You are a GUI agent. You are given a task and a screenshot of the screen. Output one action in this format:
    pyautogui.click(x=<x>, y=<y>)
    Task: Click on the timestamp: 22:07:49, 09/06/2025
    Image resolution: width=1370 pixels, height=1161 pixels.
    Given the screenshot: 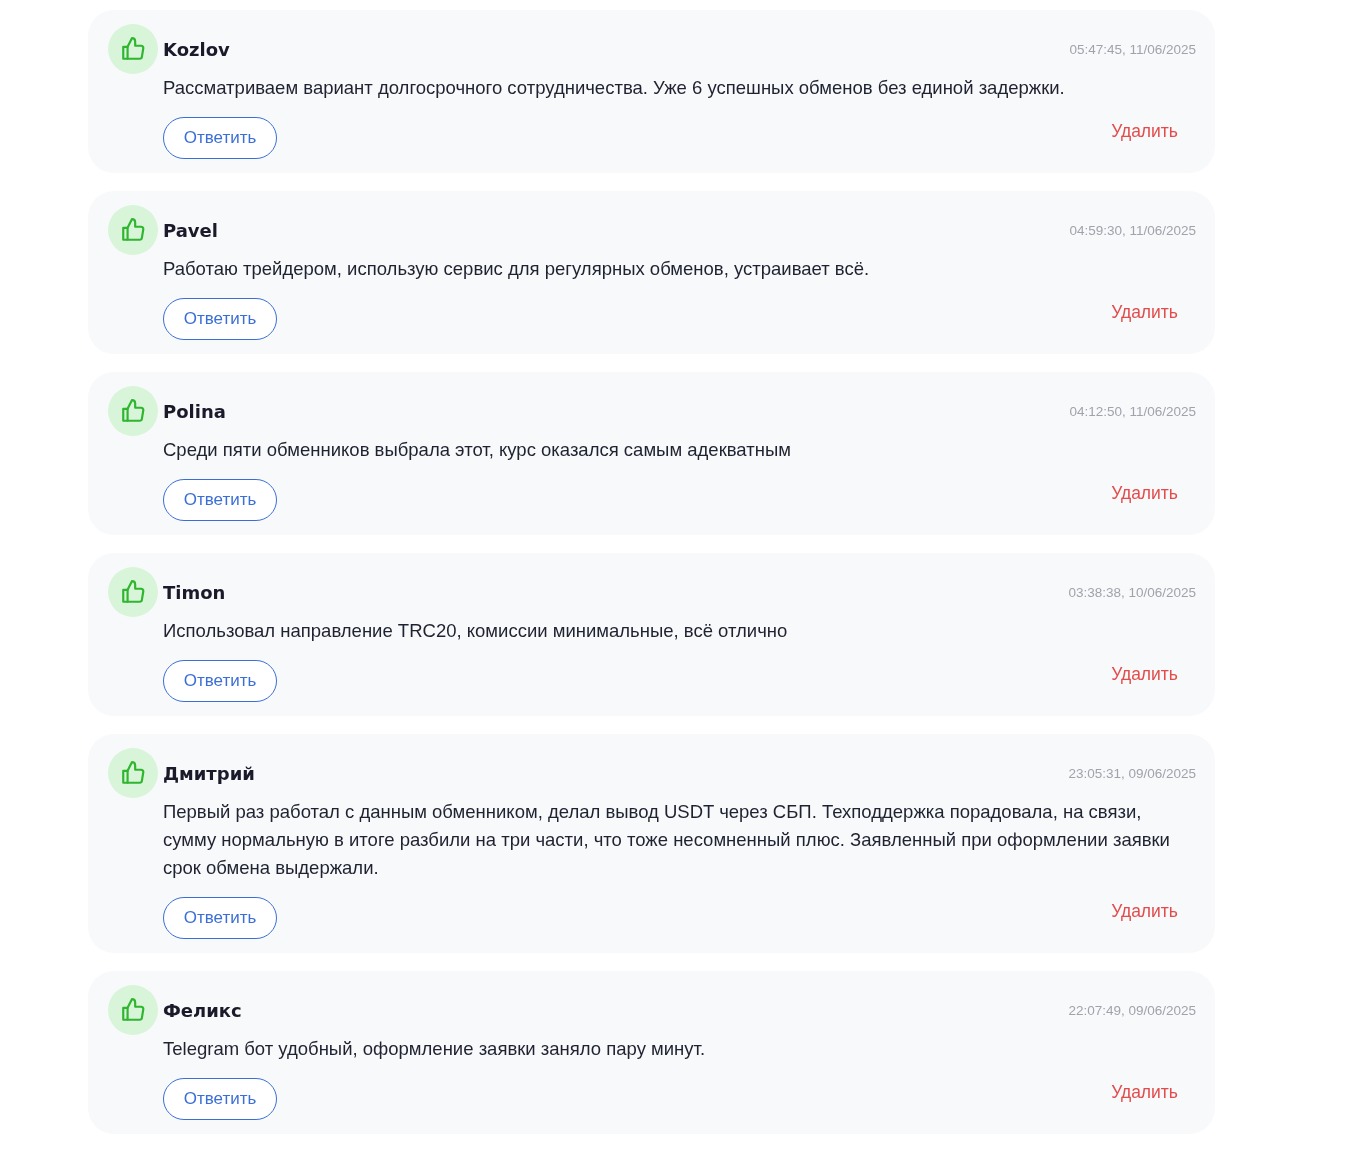 What is the action you would take?
    pyautogui.click(x=1132, y=1010)
    